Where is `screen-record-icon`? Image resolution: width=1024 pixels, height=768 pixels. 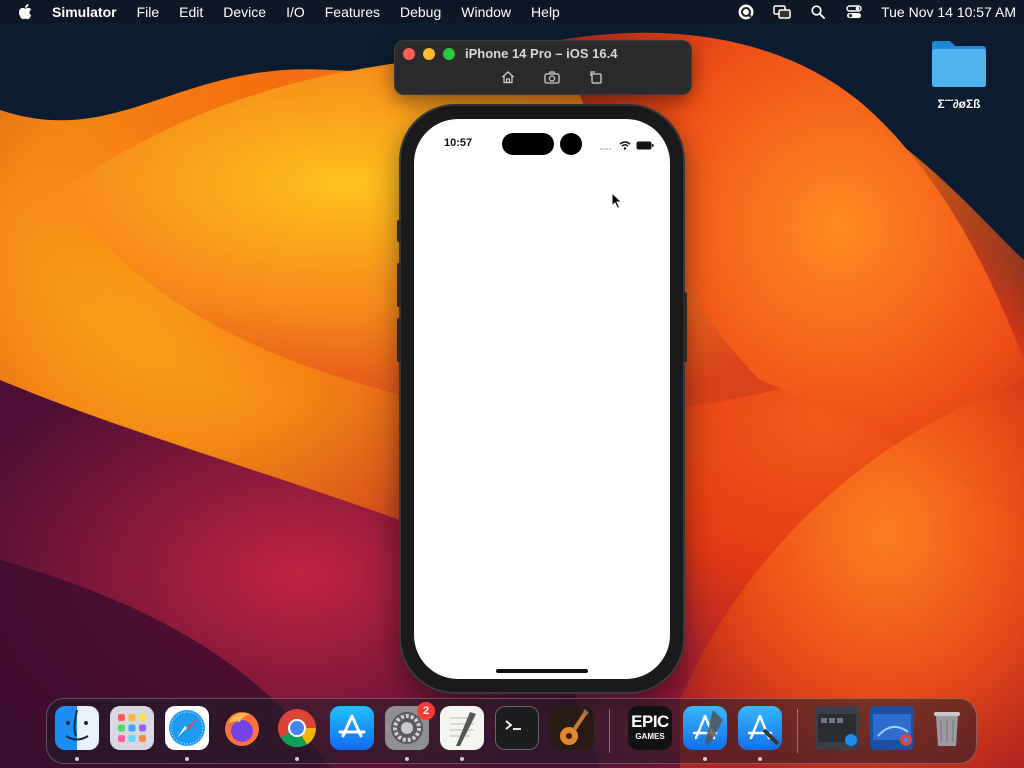 screen-record-icon is located at coordinates (746, 12).